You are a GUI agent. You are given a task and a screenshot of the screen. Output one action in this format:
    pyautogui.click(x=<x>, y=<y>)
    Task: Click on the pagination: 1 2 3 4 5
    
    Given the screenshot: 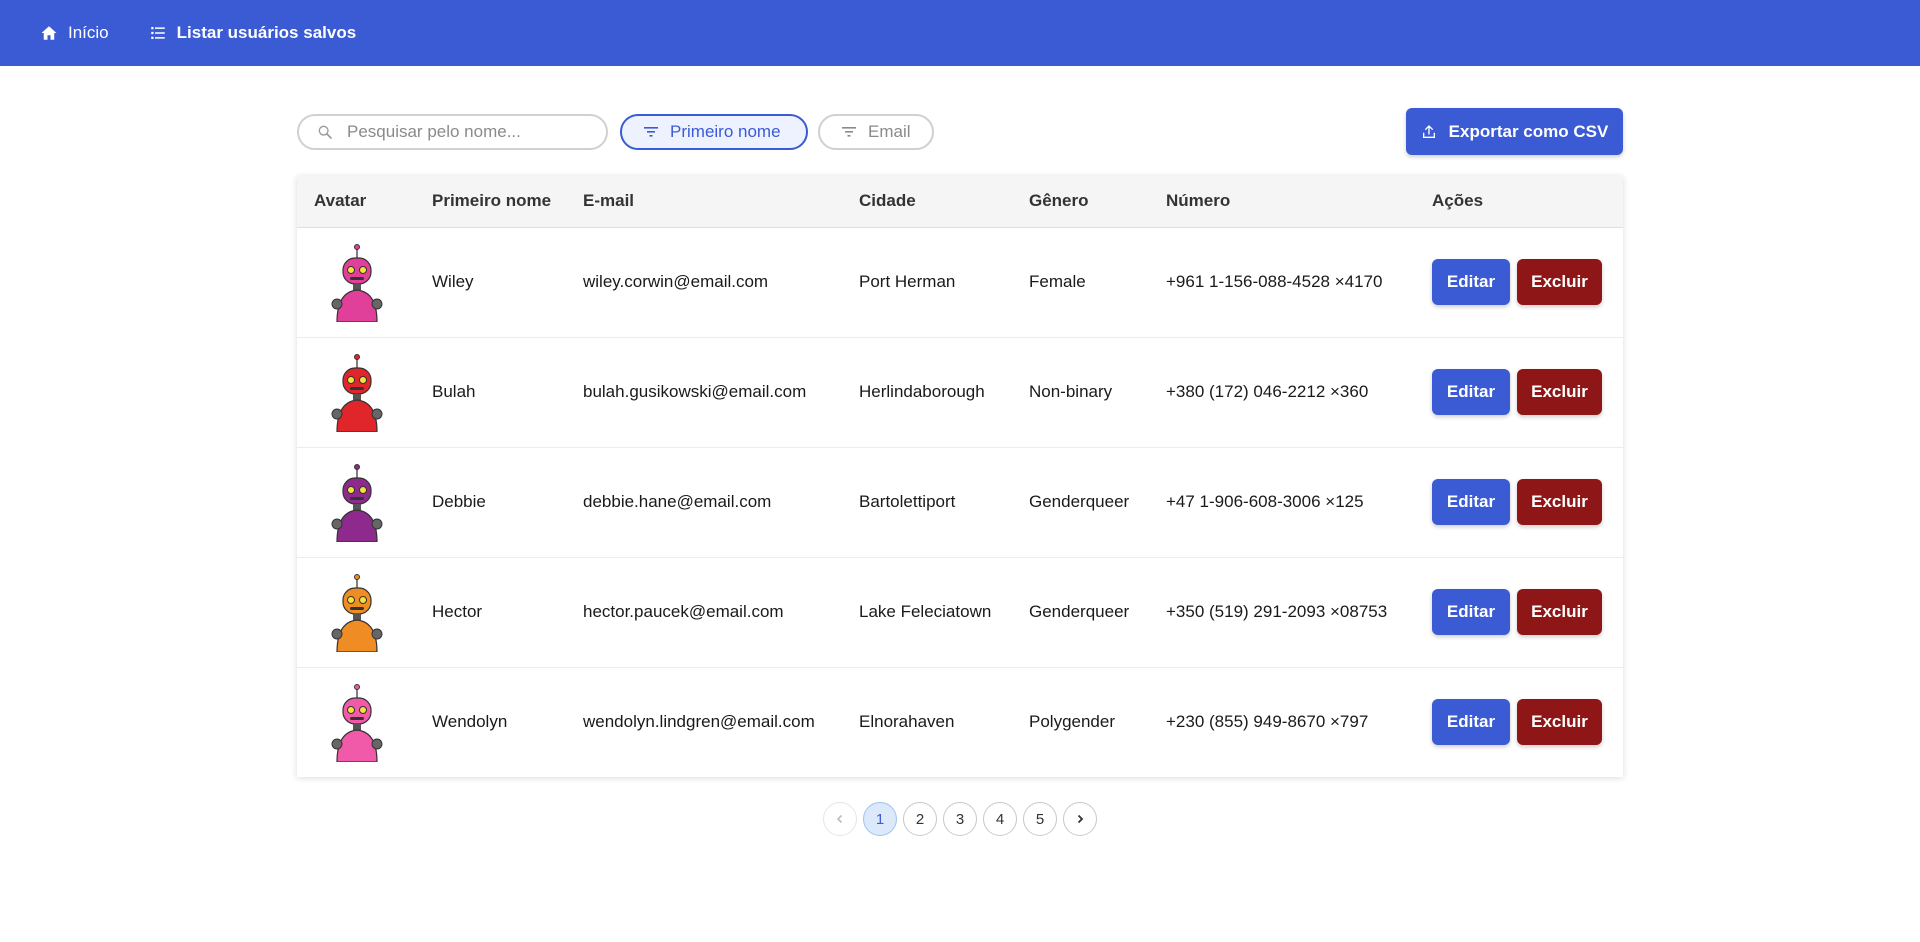 What is the action you would take?
    pyautogui.click(x=960, y=819)
    